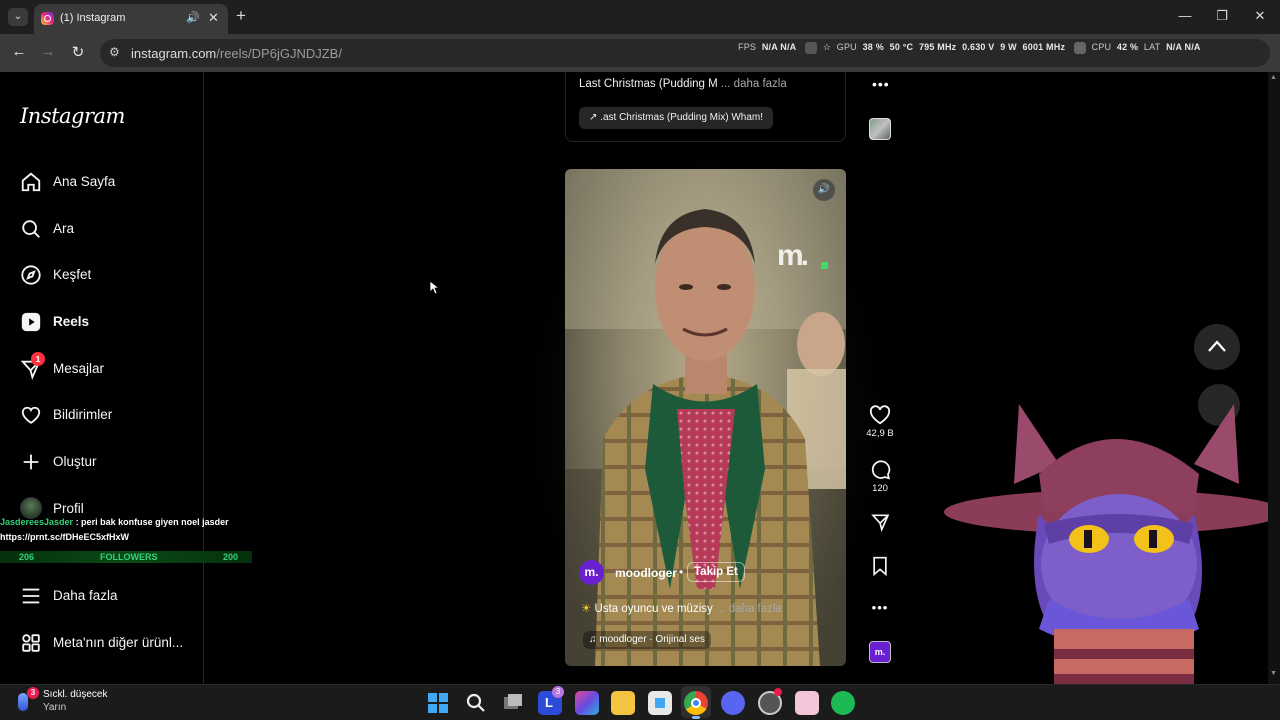 The width and height of the screenshot is (1280, 720). What do you see at coordinates (65, 537) in the screenshot?
I see `chat-link: https://prnt.sc/fDHeEC5xfHxW` at bounding box center [65, 537].